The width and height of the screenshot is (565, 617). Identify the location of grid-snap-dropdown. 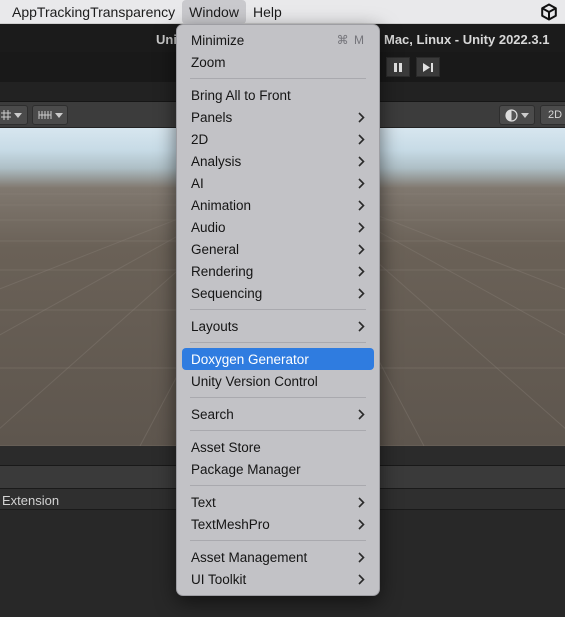
(14, 115).